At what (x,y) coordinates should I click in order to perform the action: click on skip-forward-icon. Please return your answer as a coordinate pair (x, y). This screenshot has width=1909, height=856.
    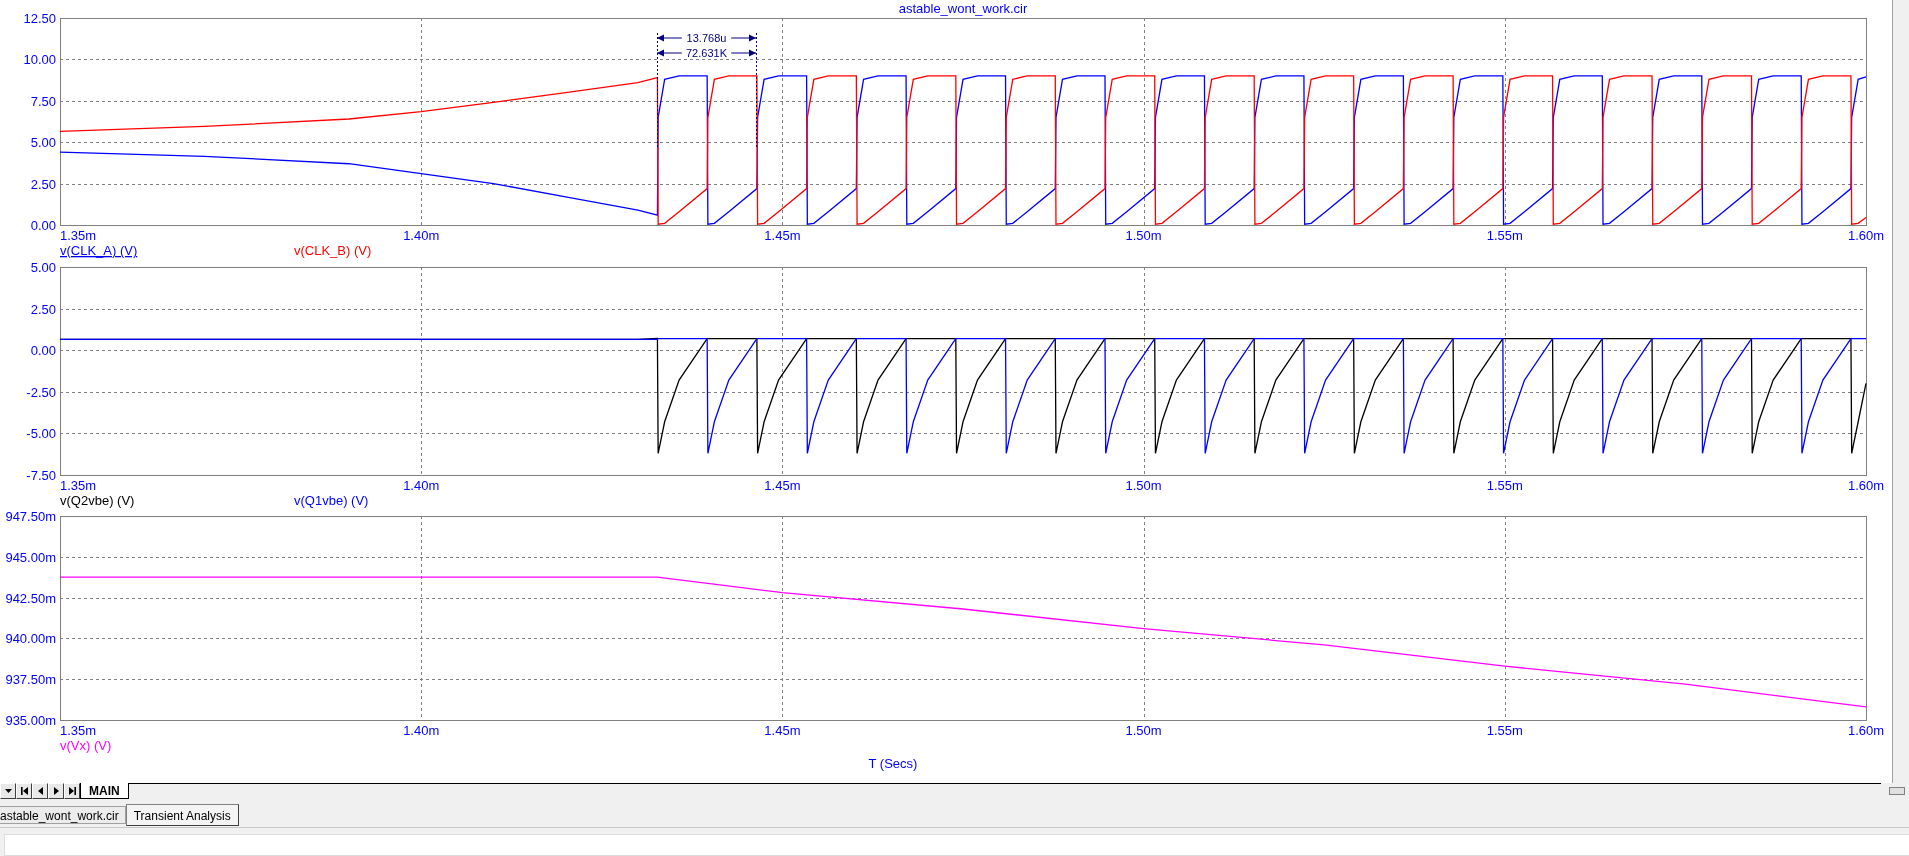
    Looking at the image, I should click on (72, 791).